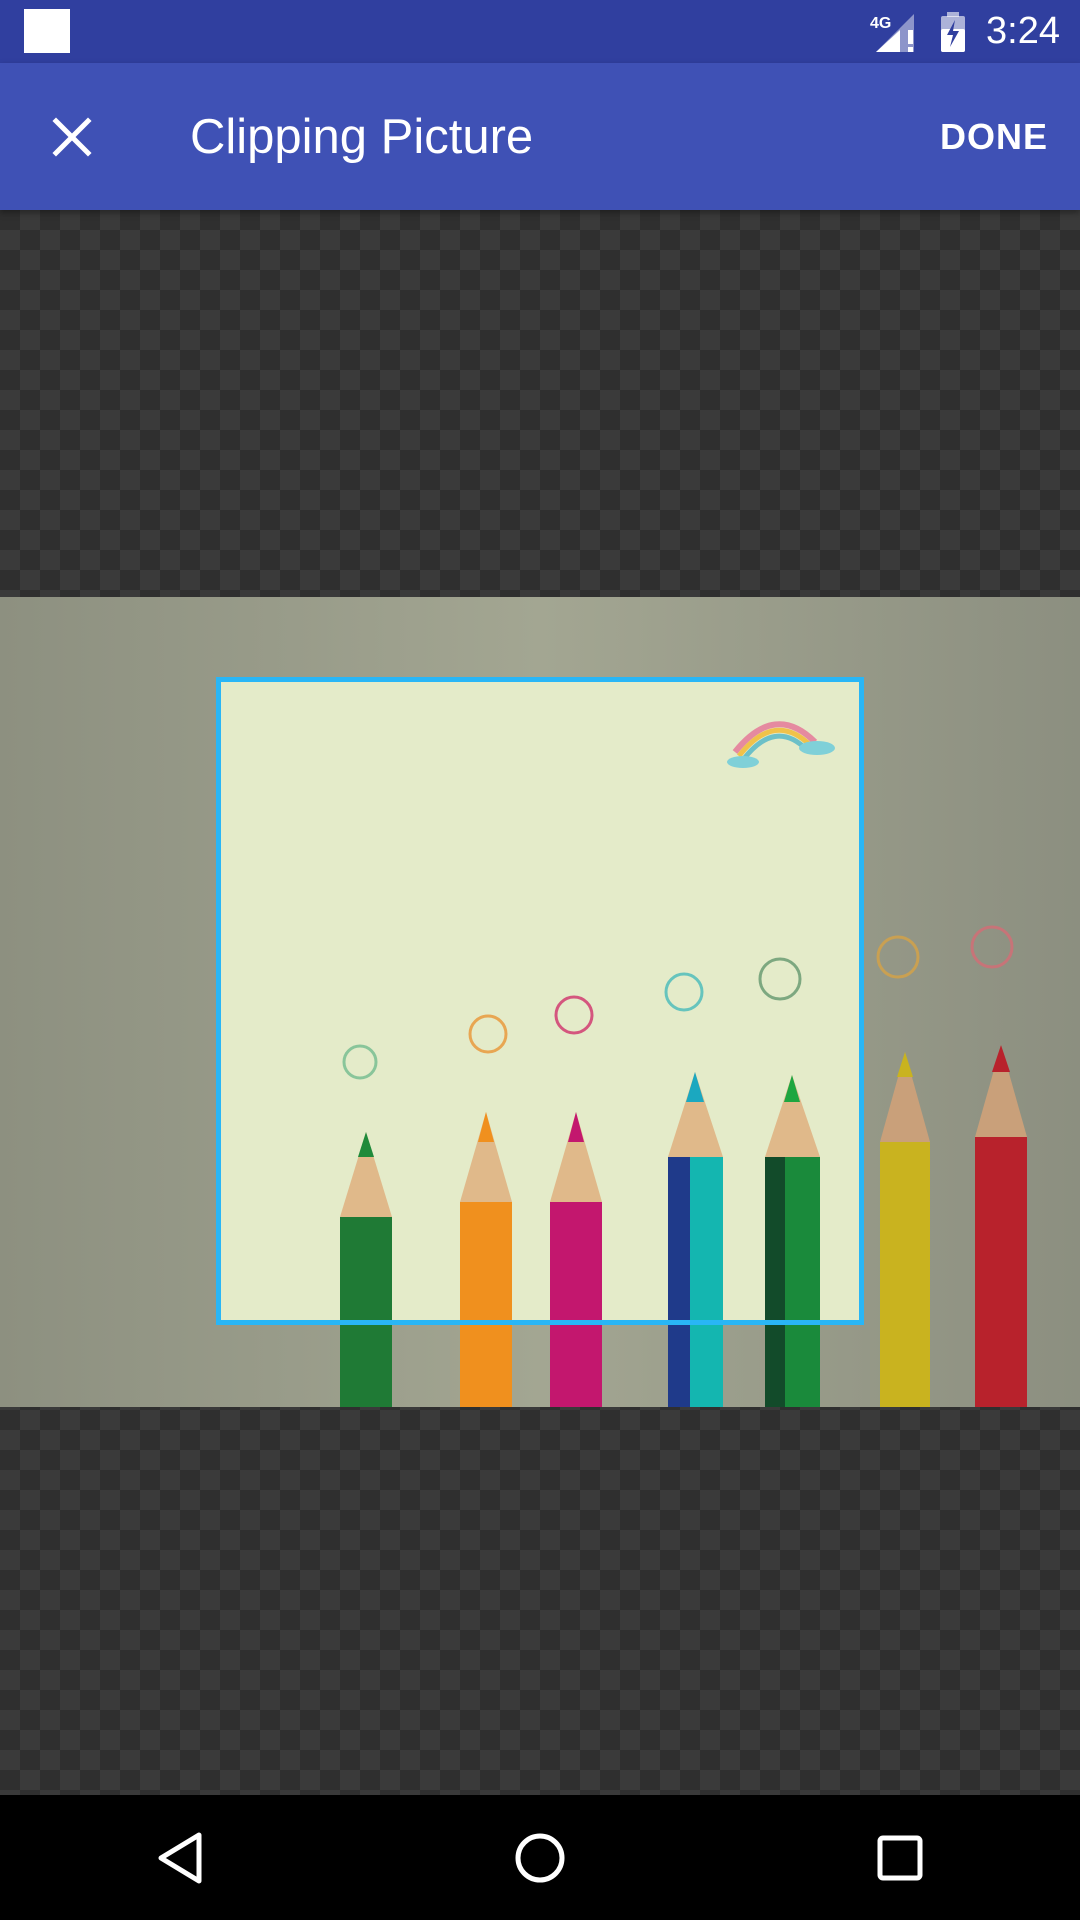 The width and height of the screenshot is (1080, 1920). Describe the element at coordinates (892, 32) in the screenshot. I see `signal-4g-icon: 4G` at that location.